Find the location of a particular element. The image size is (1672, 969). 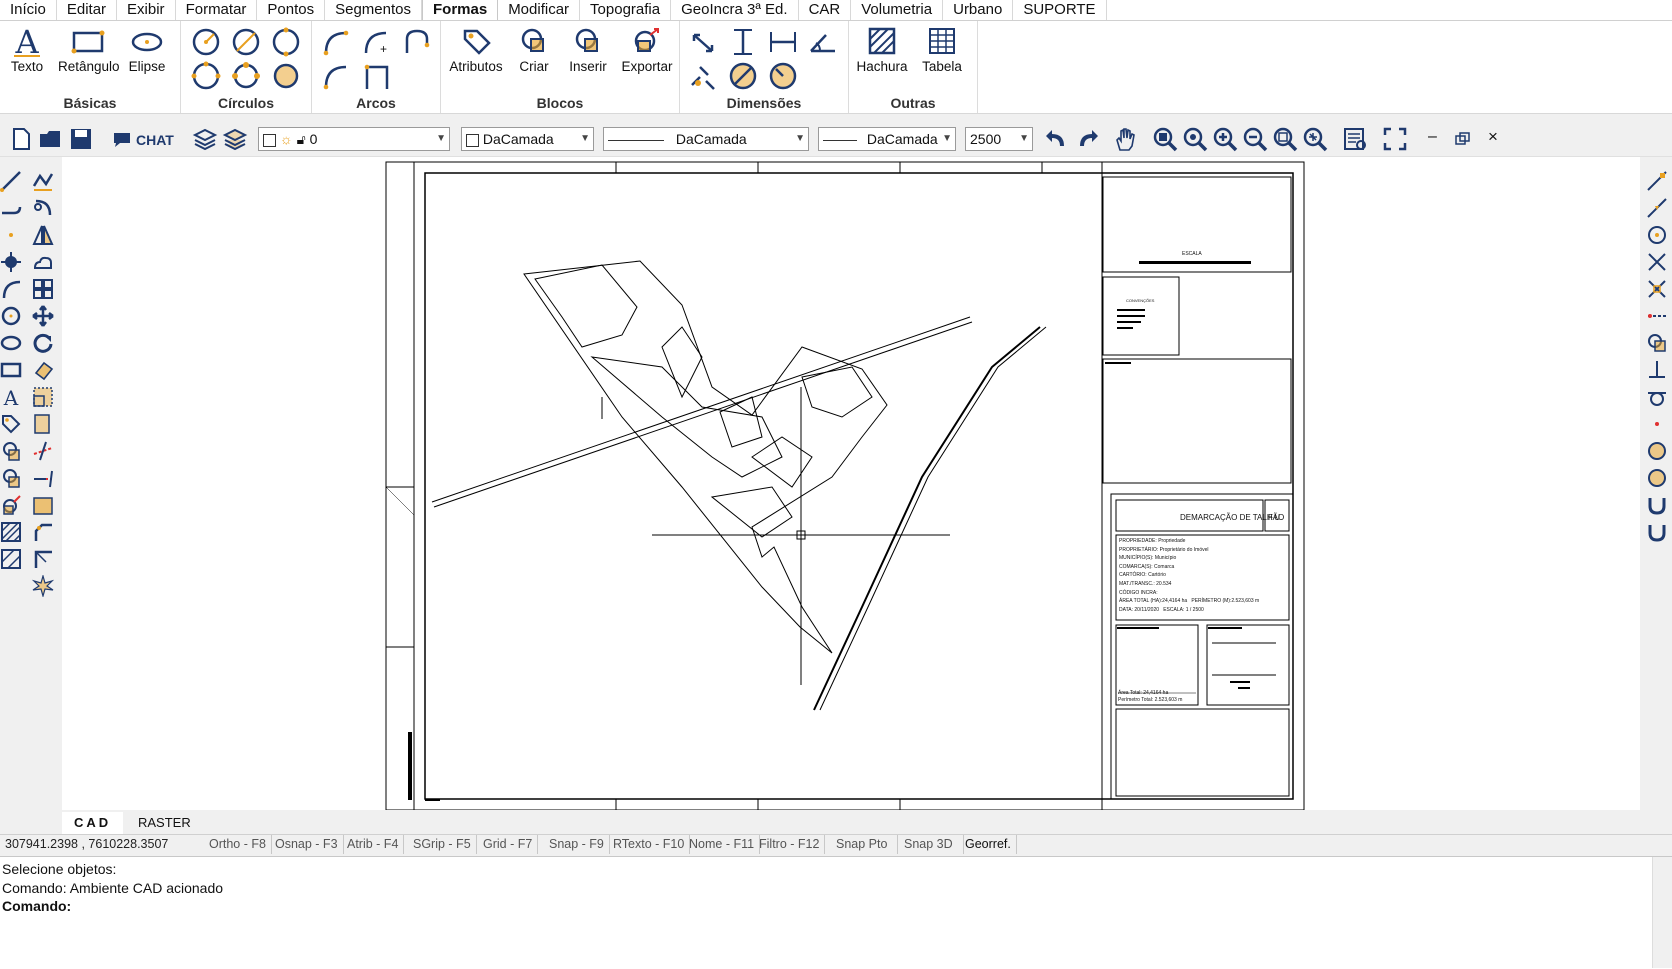

ellipse-icon is located at coordinates (11, 343).